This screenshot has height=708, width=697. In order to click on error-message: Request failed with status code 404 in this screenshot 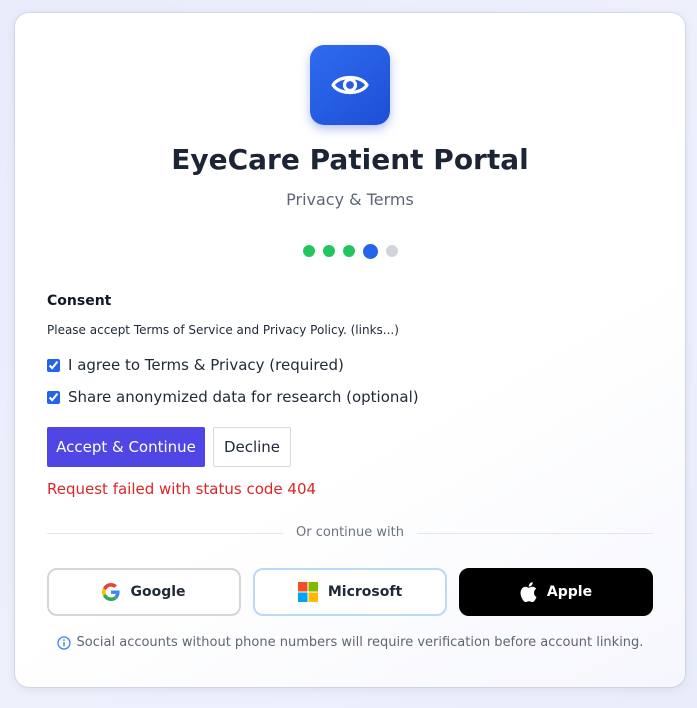, I will do `click(182, 489)`.